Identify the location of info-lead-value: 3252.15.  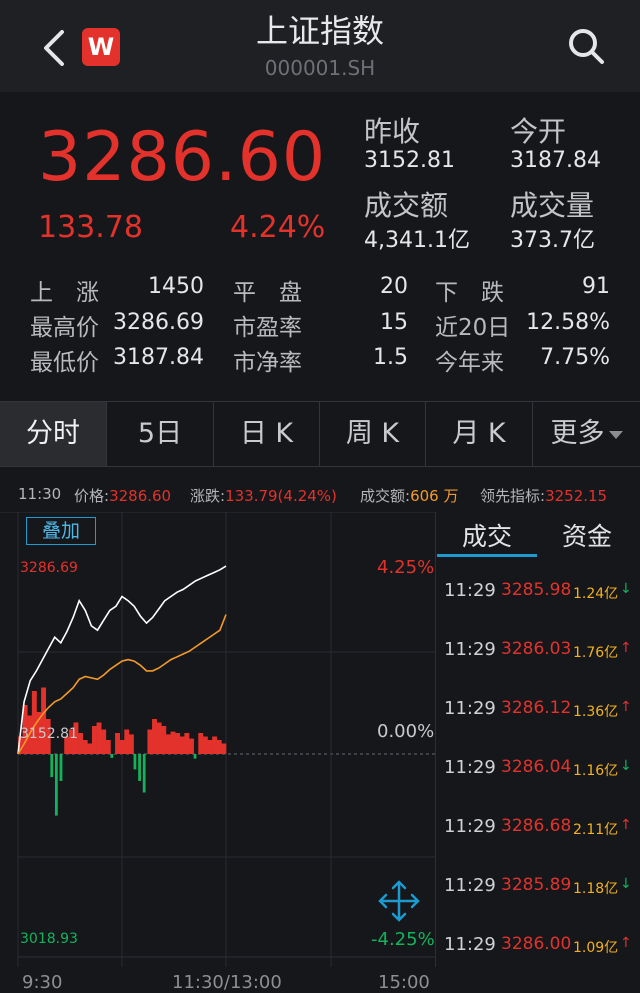
(576, 496).